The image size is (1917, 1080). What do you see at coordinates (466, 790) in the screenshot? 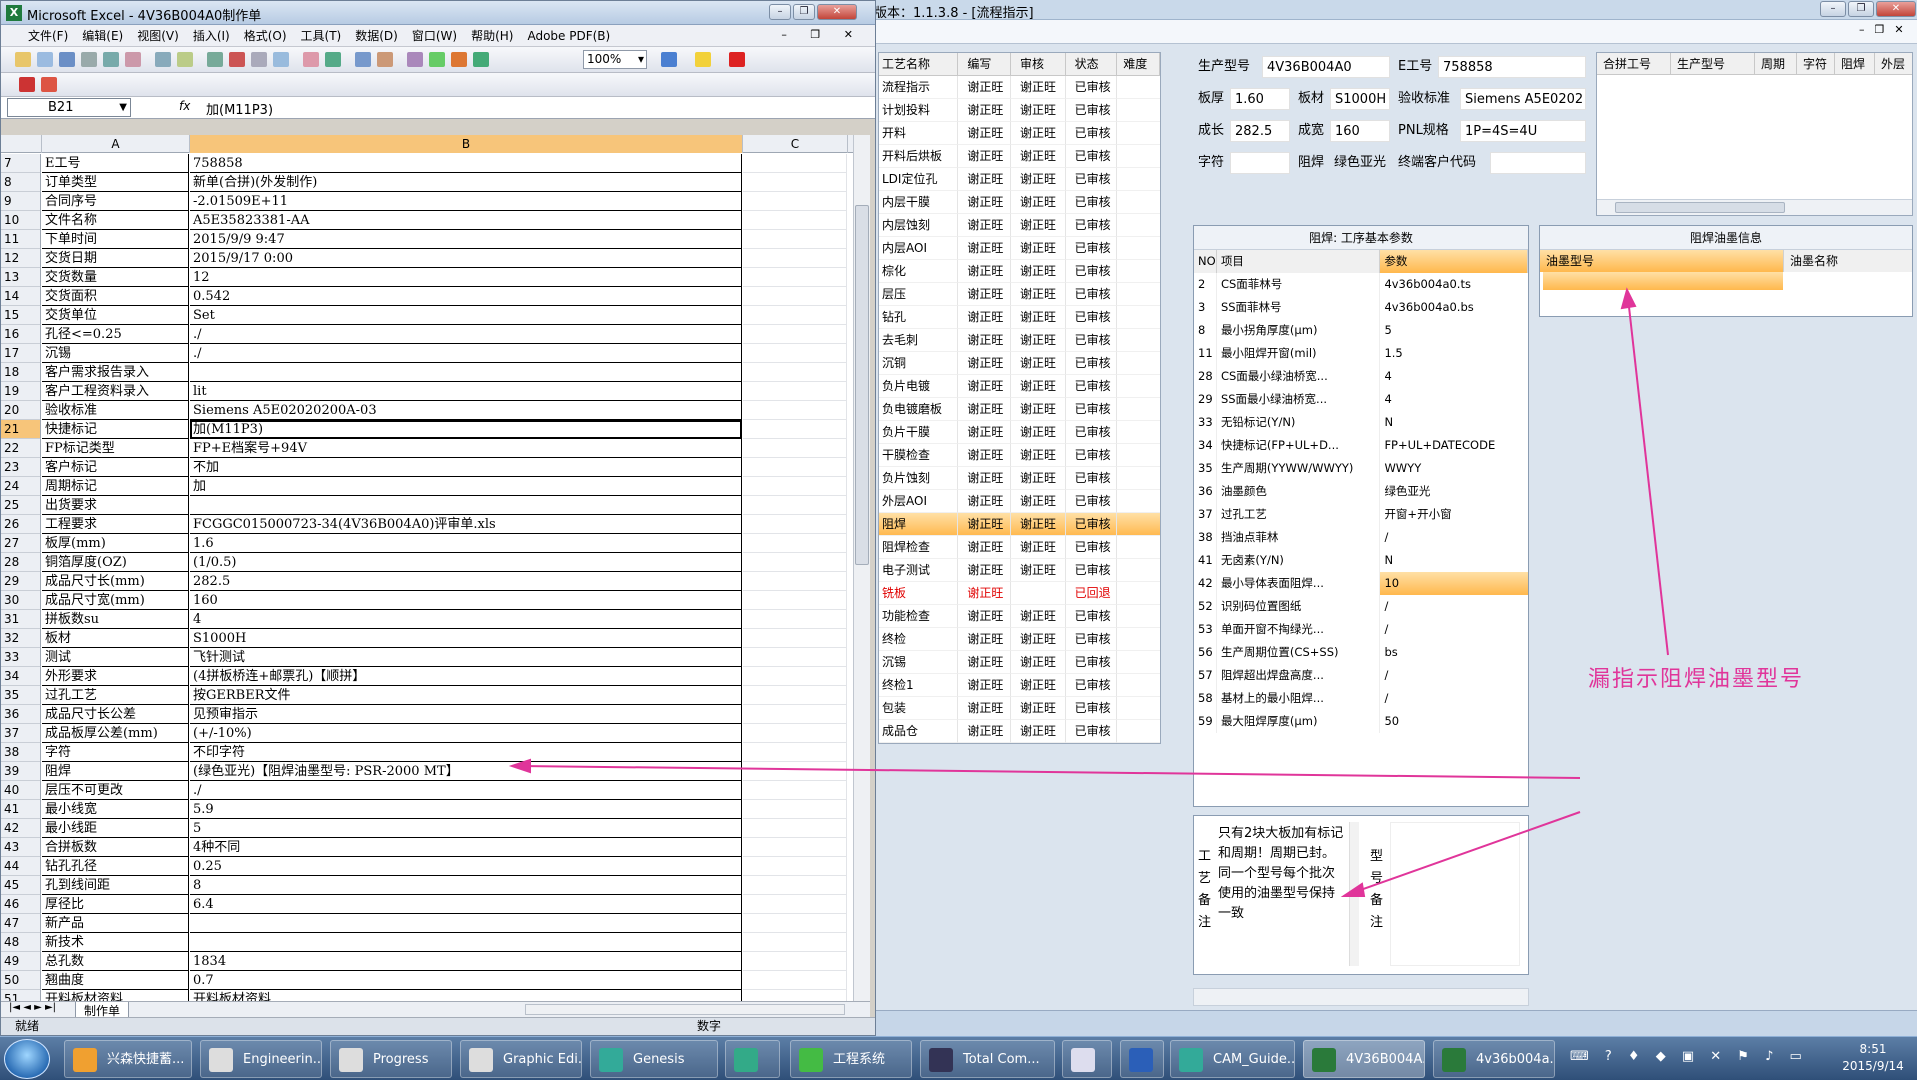
I see `cell-b: ./` at bounding box center [466, 790].